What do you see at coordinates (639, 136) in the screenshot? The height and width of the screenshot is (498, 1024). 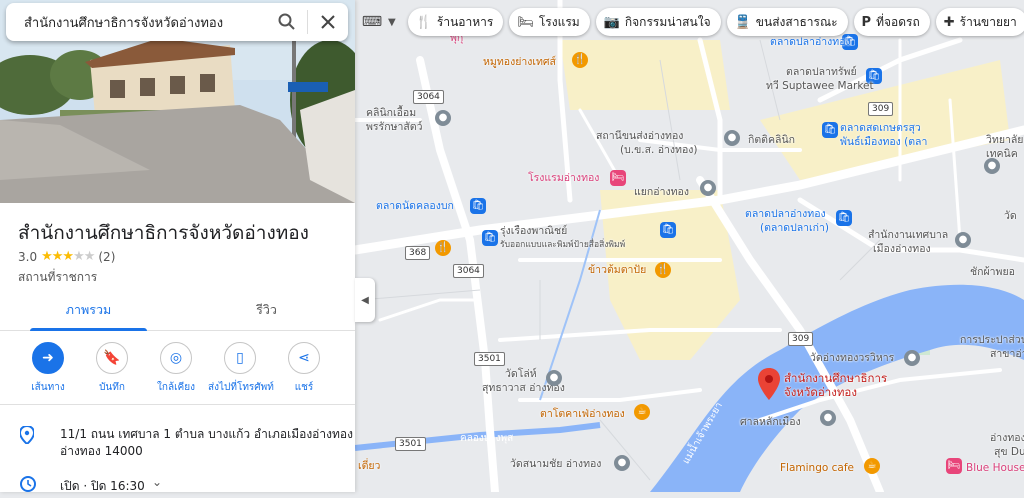 I see `map-label-bus-station: สถานีขนส่งอ่างทอง` at bounding box center [639, 136].